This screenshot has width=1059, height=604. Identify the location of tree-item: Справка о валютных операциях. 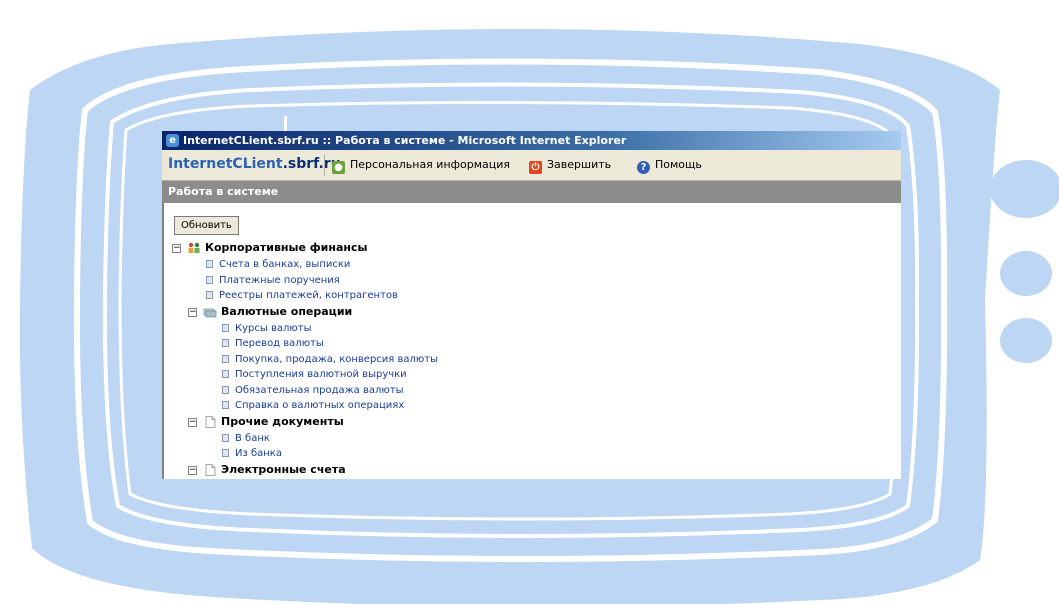
(313, 405).